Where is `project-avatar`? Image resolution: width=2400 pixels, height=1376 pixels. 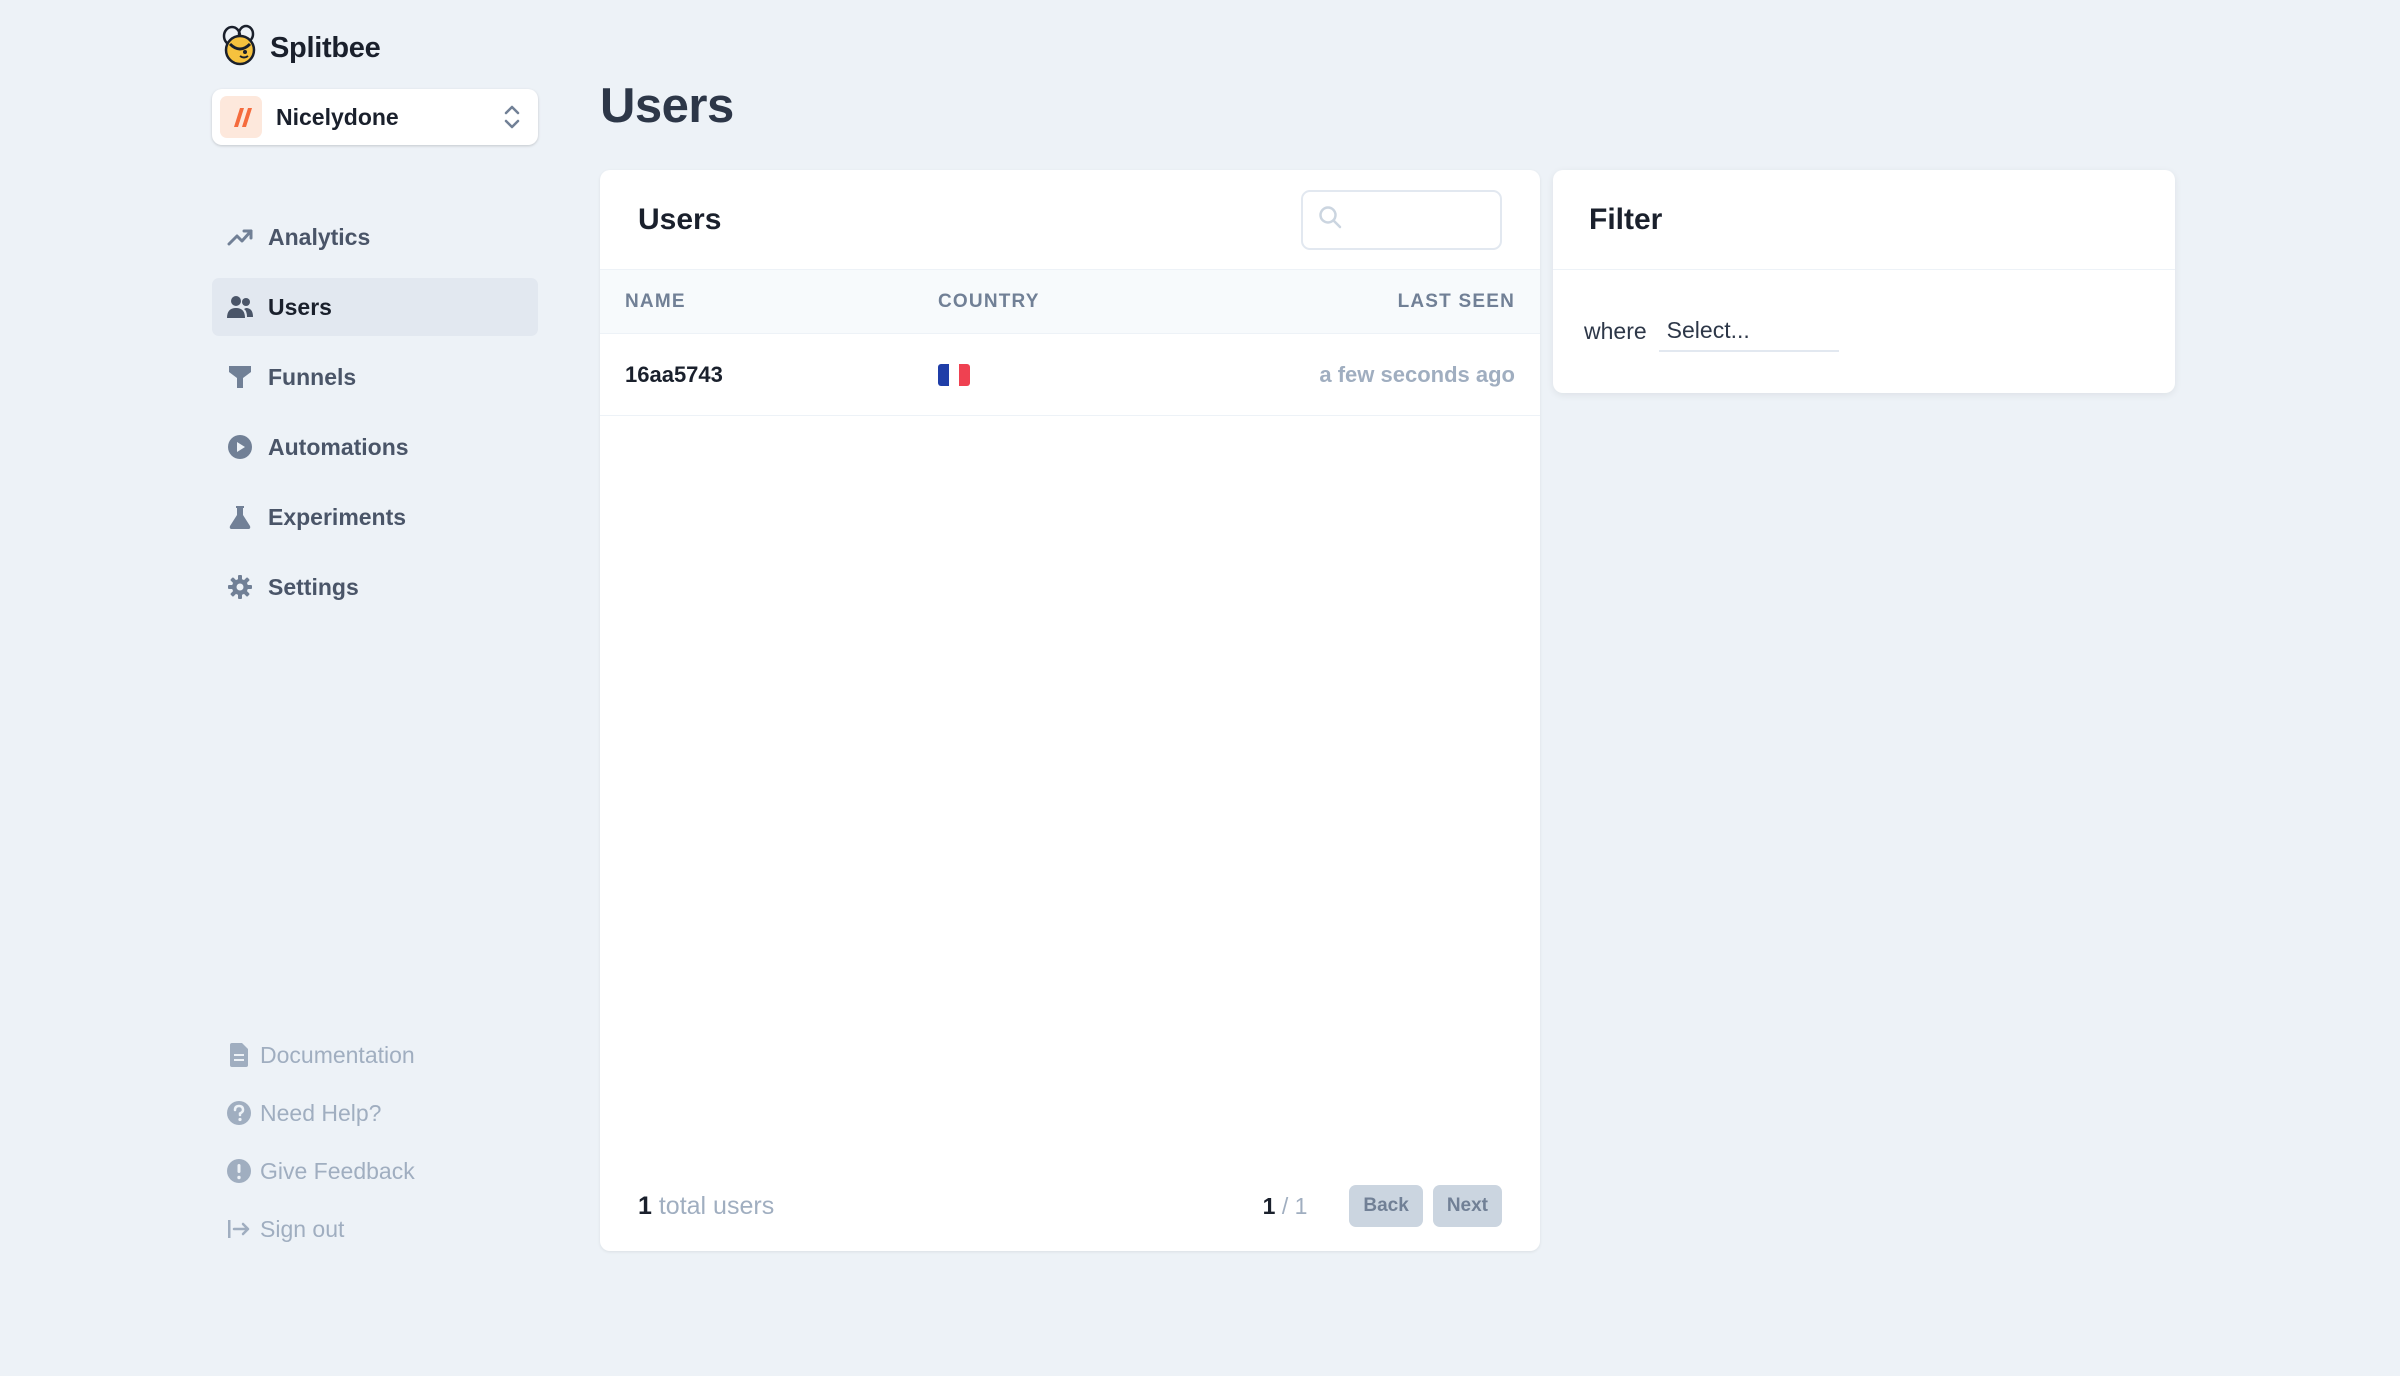 project-avatar is located at coordinates (241, 117).